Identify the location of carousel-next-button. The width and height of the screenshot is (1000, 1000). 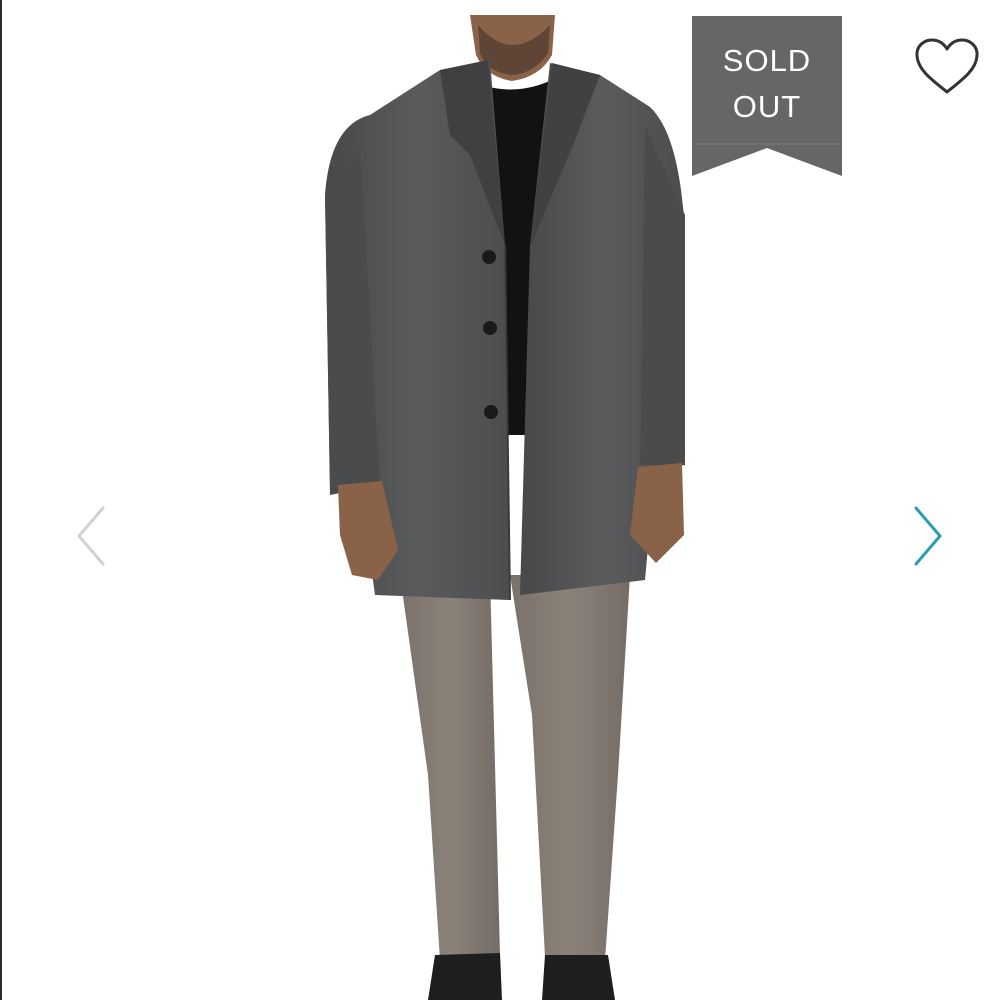
(927, 536).